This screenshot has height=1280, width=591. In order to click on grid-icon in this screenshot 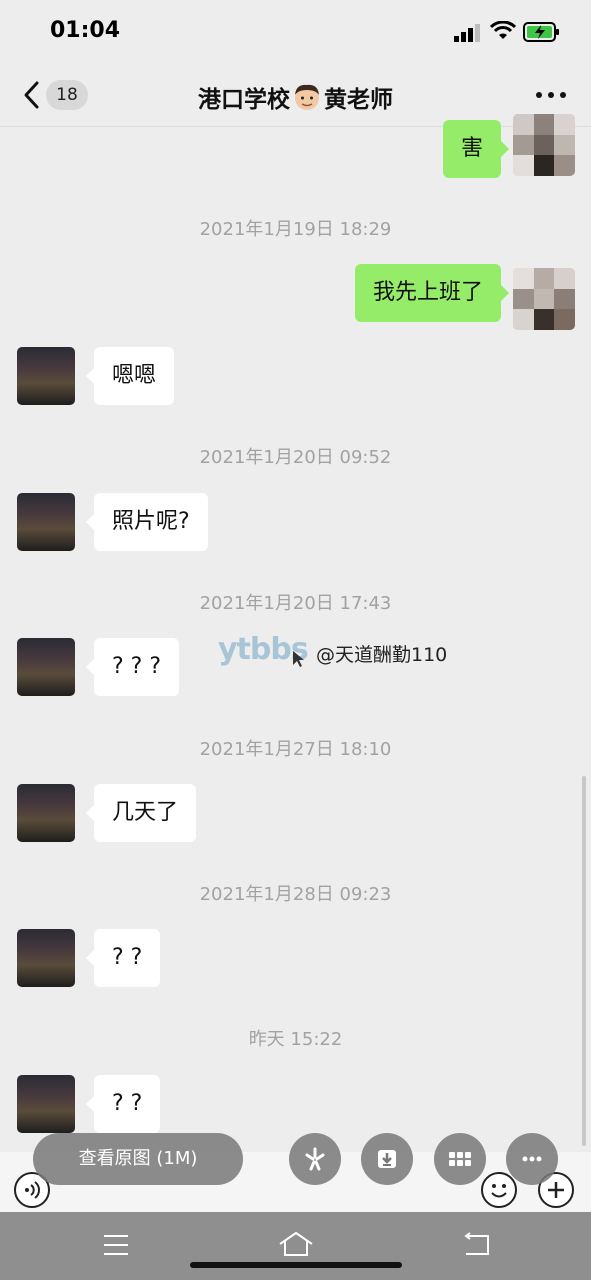, I will do `click(460, 1159)`.